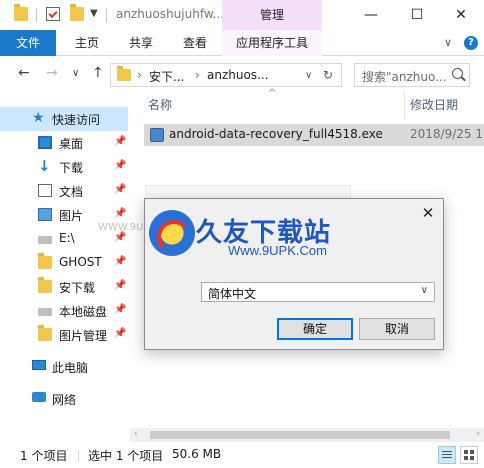 The width and height of the screenshot is (484, 468). What do you see at coordinates (76, 120) in the screenshot?
I see `sidebar-item-label: 快速访问` at bounding box center [76, 120].